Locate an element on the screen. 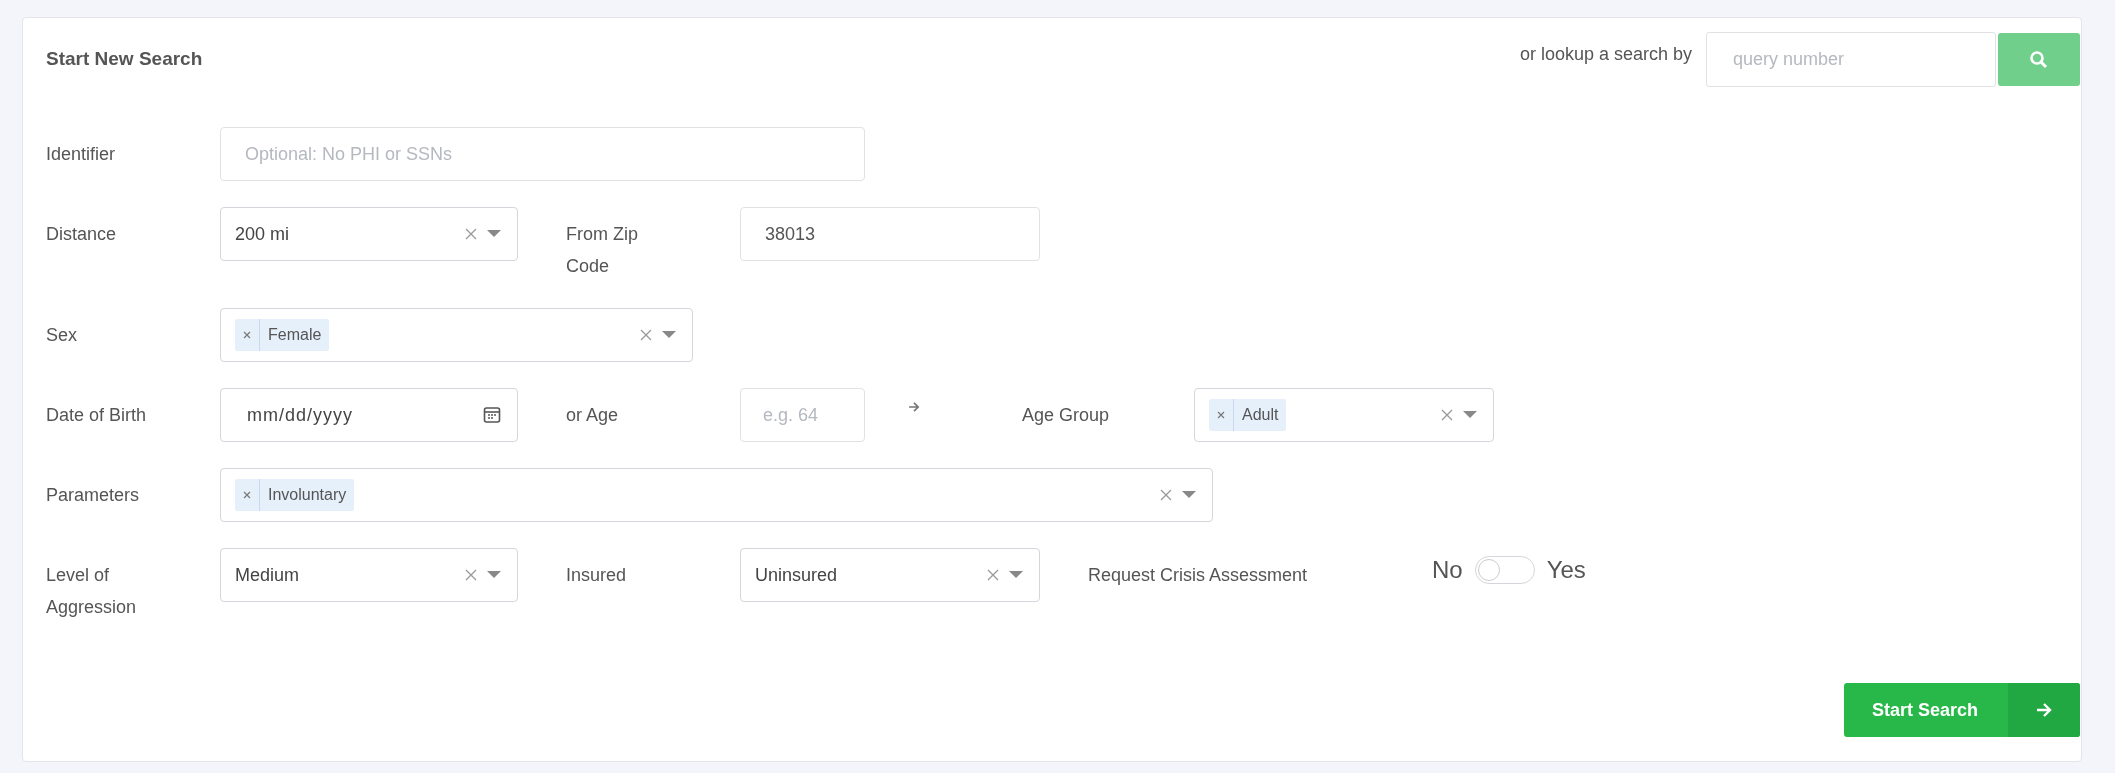 The width and height of the screenshot is (2115, 773). toggle-on-label: Yes is located at coordinates (1566, 570).